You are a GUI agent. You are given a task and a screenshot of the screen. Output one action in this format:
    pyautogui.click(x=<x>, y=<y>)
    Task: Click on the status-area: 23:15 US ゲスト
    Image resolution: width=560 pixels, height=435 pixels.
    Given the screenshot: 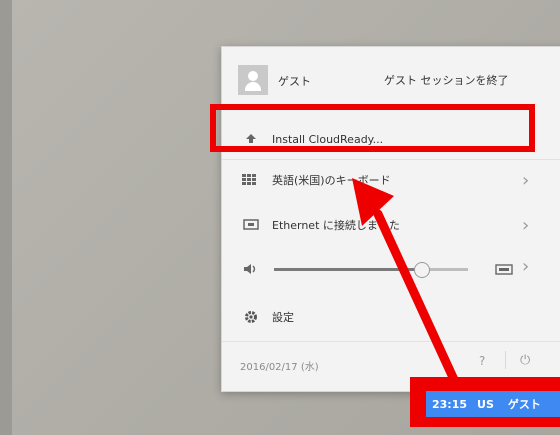 What is the action you would take?
    pyautogui.click(x=493, y=404)
    